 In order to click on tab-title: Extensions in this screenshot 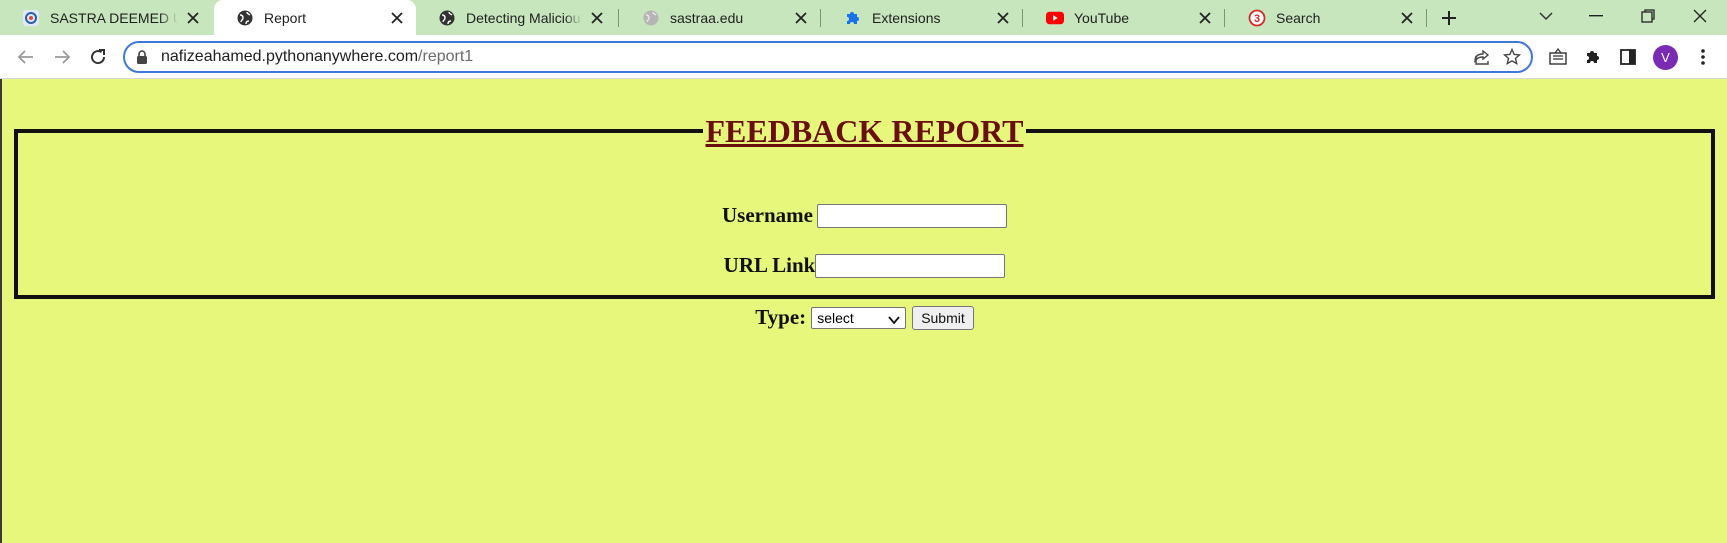, I will do `click(906, 17)`.